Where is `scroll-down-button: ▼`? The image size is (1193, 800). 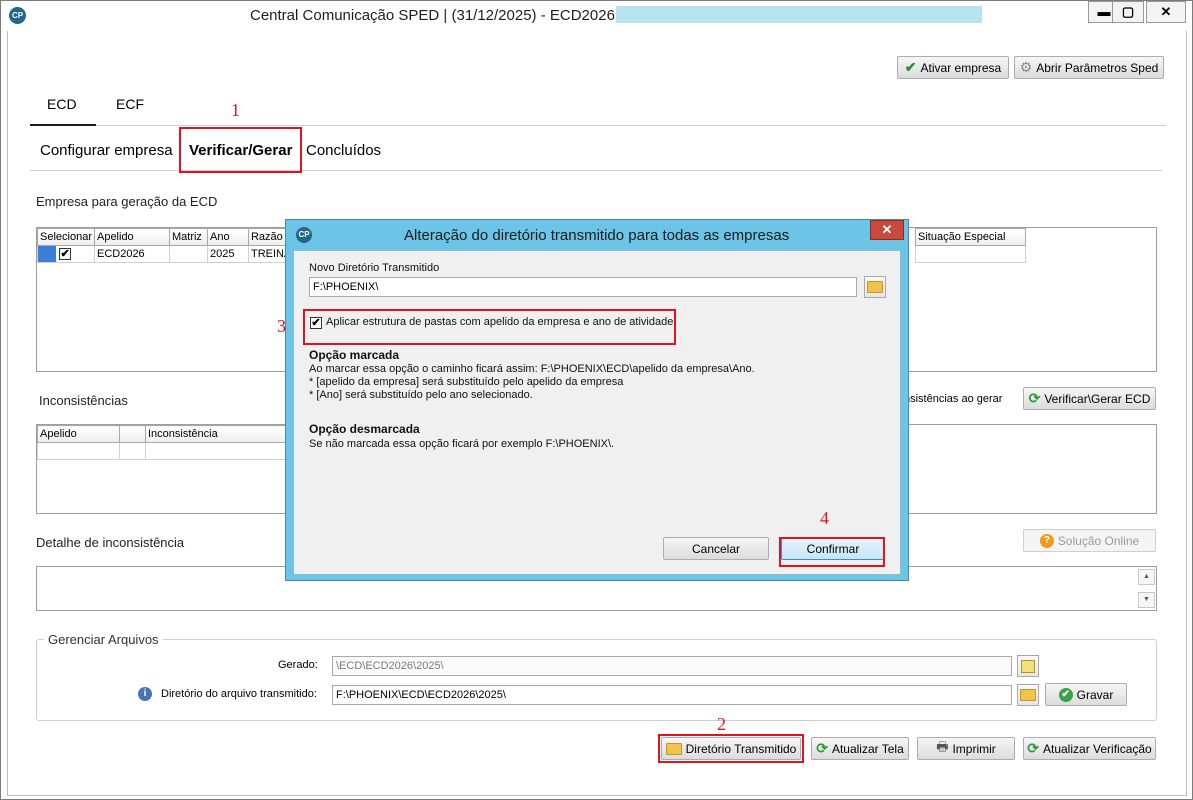
scroll-down-button: ▼ is located at coordinates (1146, 600).